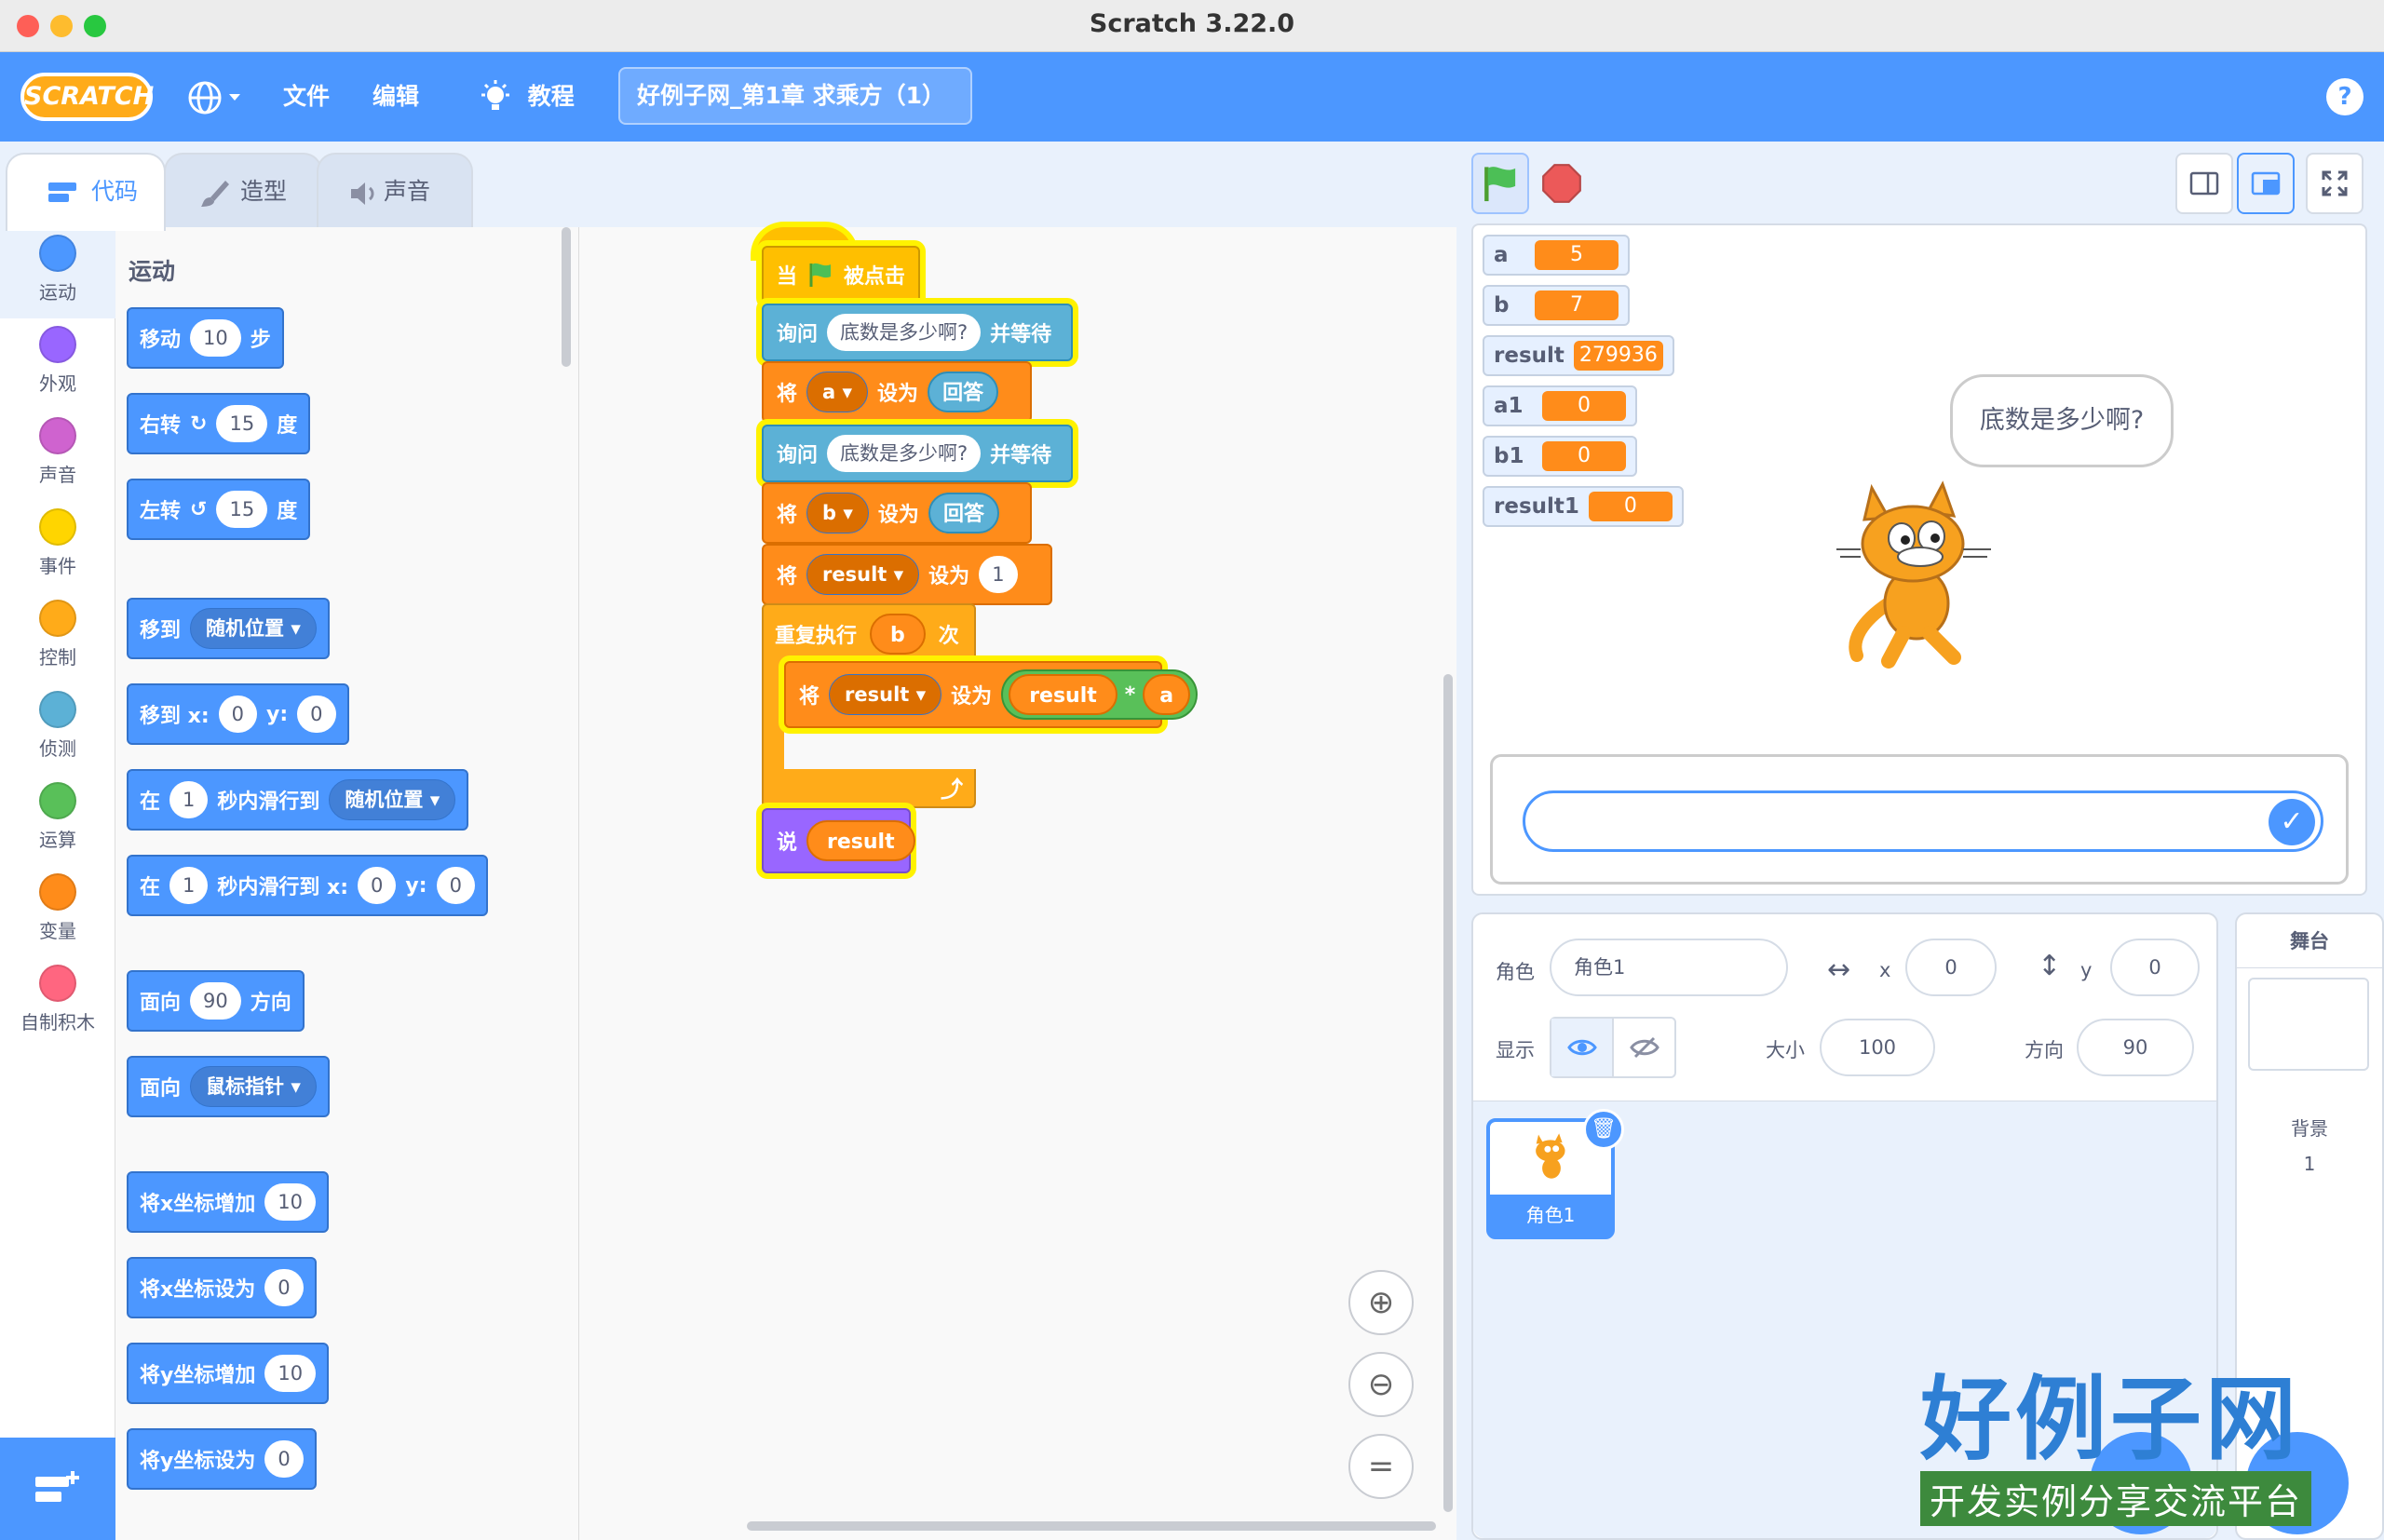 Image resolution: width=2384 pixels, height=1540 pixels. What do you see at coordinates (869, 634) in the screenshot?
I see `repeat-block: 重复执行 b 次` at bounding box center [869, 634].